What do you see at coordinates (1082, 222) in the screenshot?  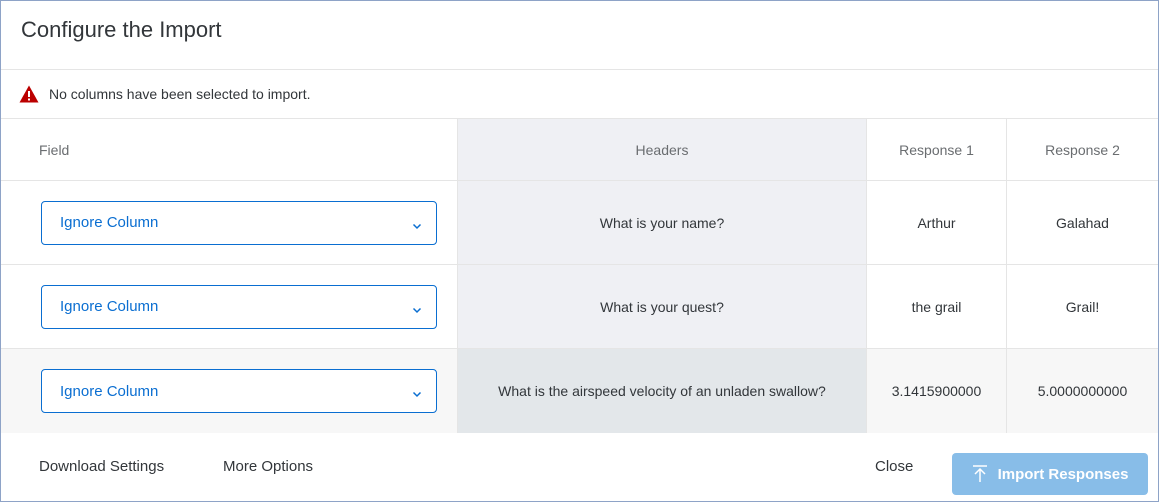 I see `response-2-cell: Galahad` at bounding box center [1082, 222].